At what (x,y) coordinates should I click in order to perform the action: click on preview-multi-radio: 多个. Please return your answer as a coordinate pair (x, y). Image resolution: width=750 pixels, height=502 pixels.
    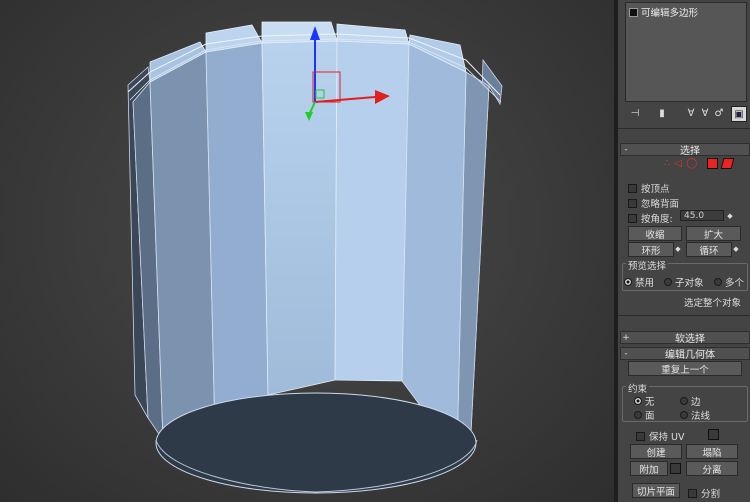
    Looking at the image, I should click on (729, 282).